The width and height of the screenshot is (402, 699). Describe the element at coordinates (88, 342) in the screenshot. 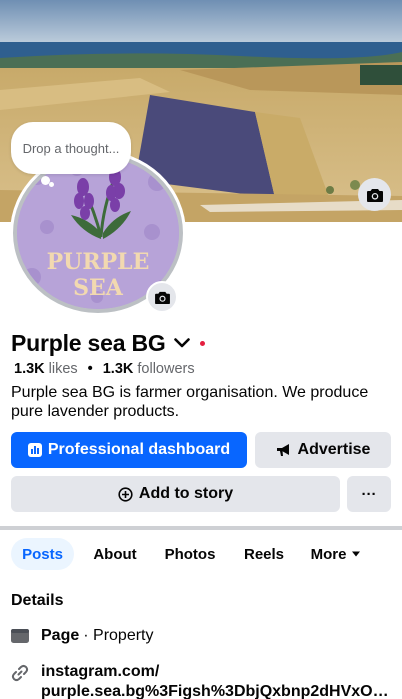

I see `profile-name: Purple sea BG` at that location.